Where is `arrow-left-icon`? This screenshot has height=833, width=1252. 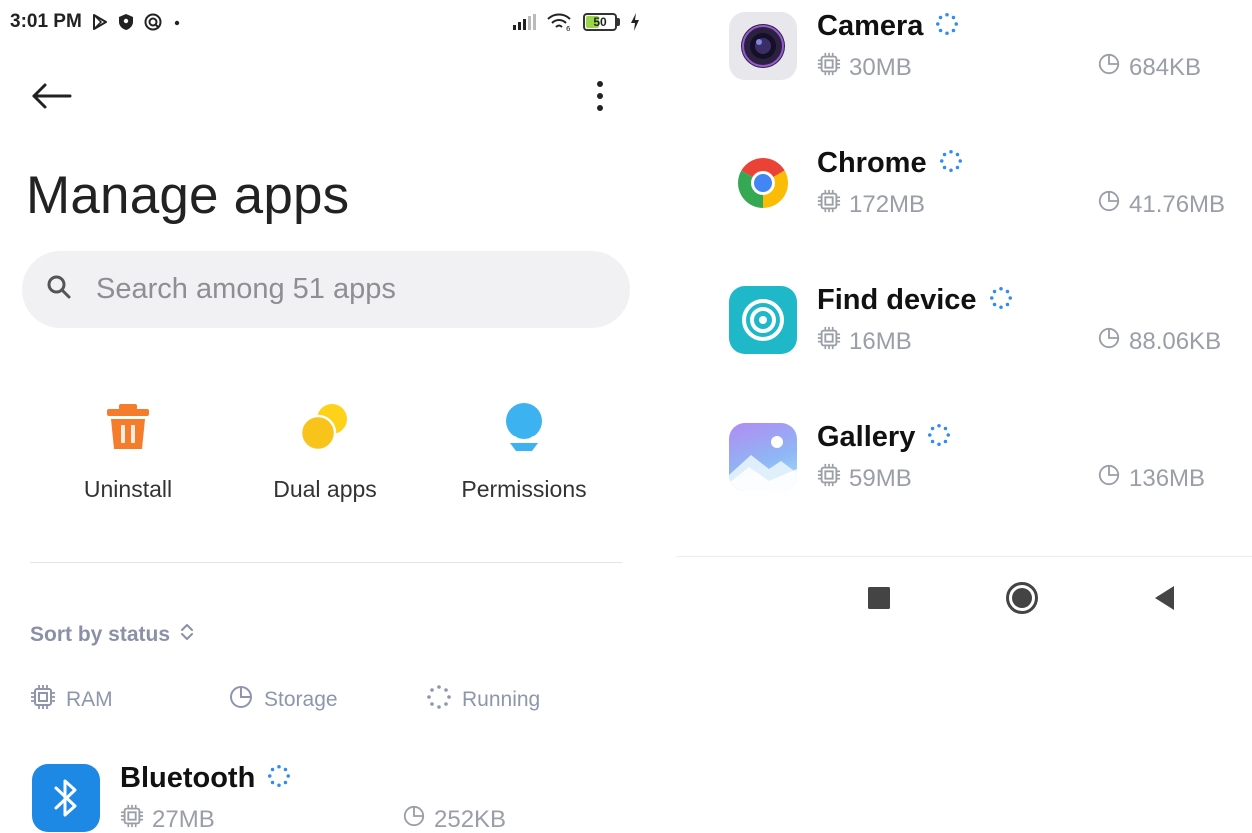 arrow-left-icon is located at coordinates (51, 98).